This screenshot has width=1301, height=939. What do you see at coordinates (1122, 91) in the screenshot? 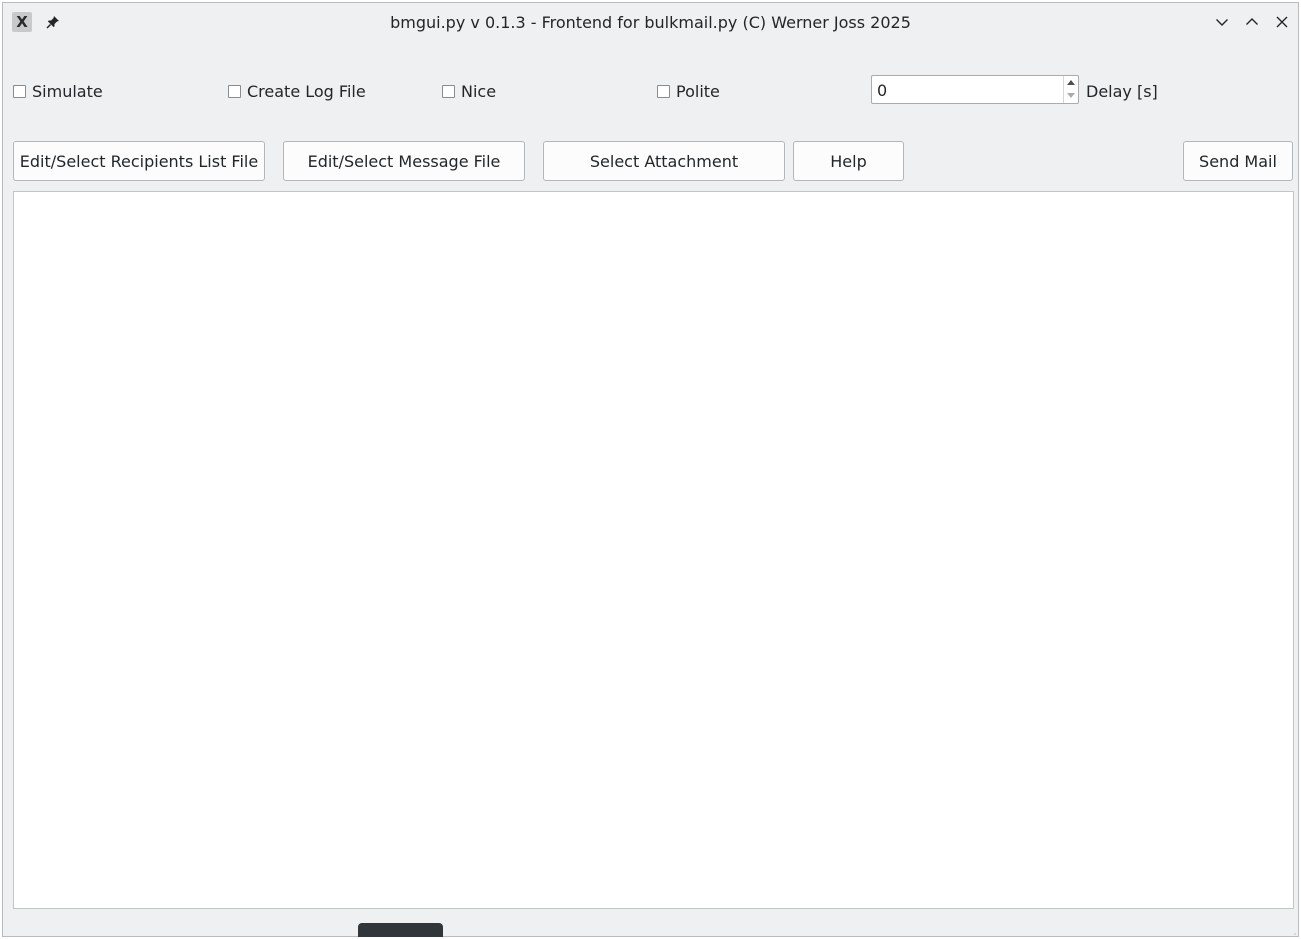
I see `delay-label: Delay [s]` at bounding box center [1122, 91].